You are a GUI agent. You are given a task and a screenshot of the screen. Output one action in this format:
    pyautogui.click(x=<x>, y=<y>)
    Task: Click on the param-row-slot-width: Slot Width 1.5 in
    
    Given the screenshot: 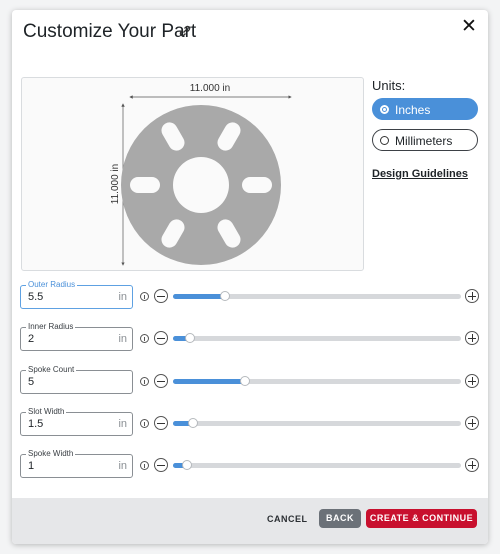 What is the action you would take?
    pyautogui.click(x=250, y=422)
    